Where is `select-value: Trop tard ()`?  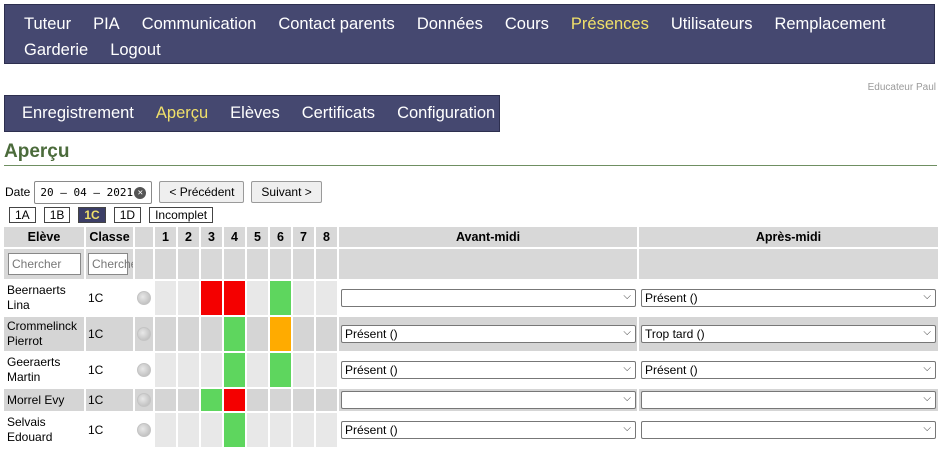
select-value: Trop tard () is located at coordinates (675, 334).